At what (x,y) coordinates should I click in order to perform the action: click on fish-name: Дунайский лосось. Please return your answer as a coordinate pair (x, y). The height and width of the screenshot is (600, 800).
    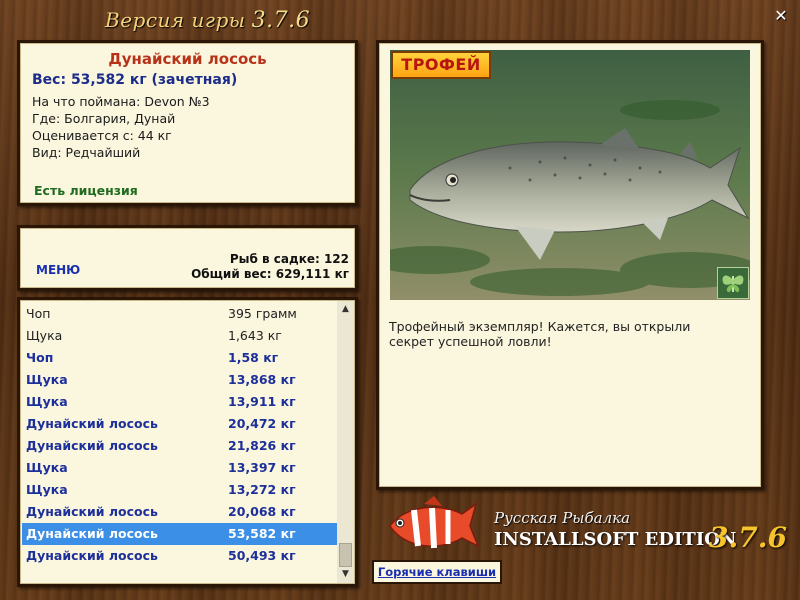
    Looking at the image, I should click on (187, 59).